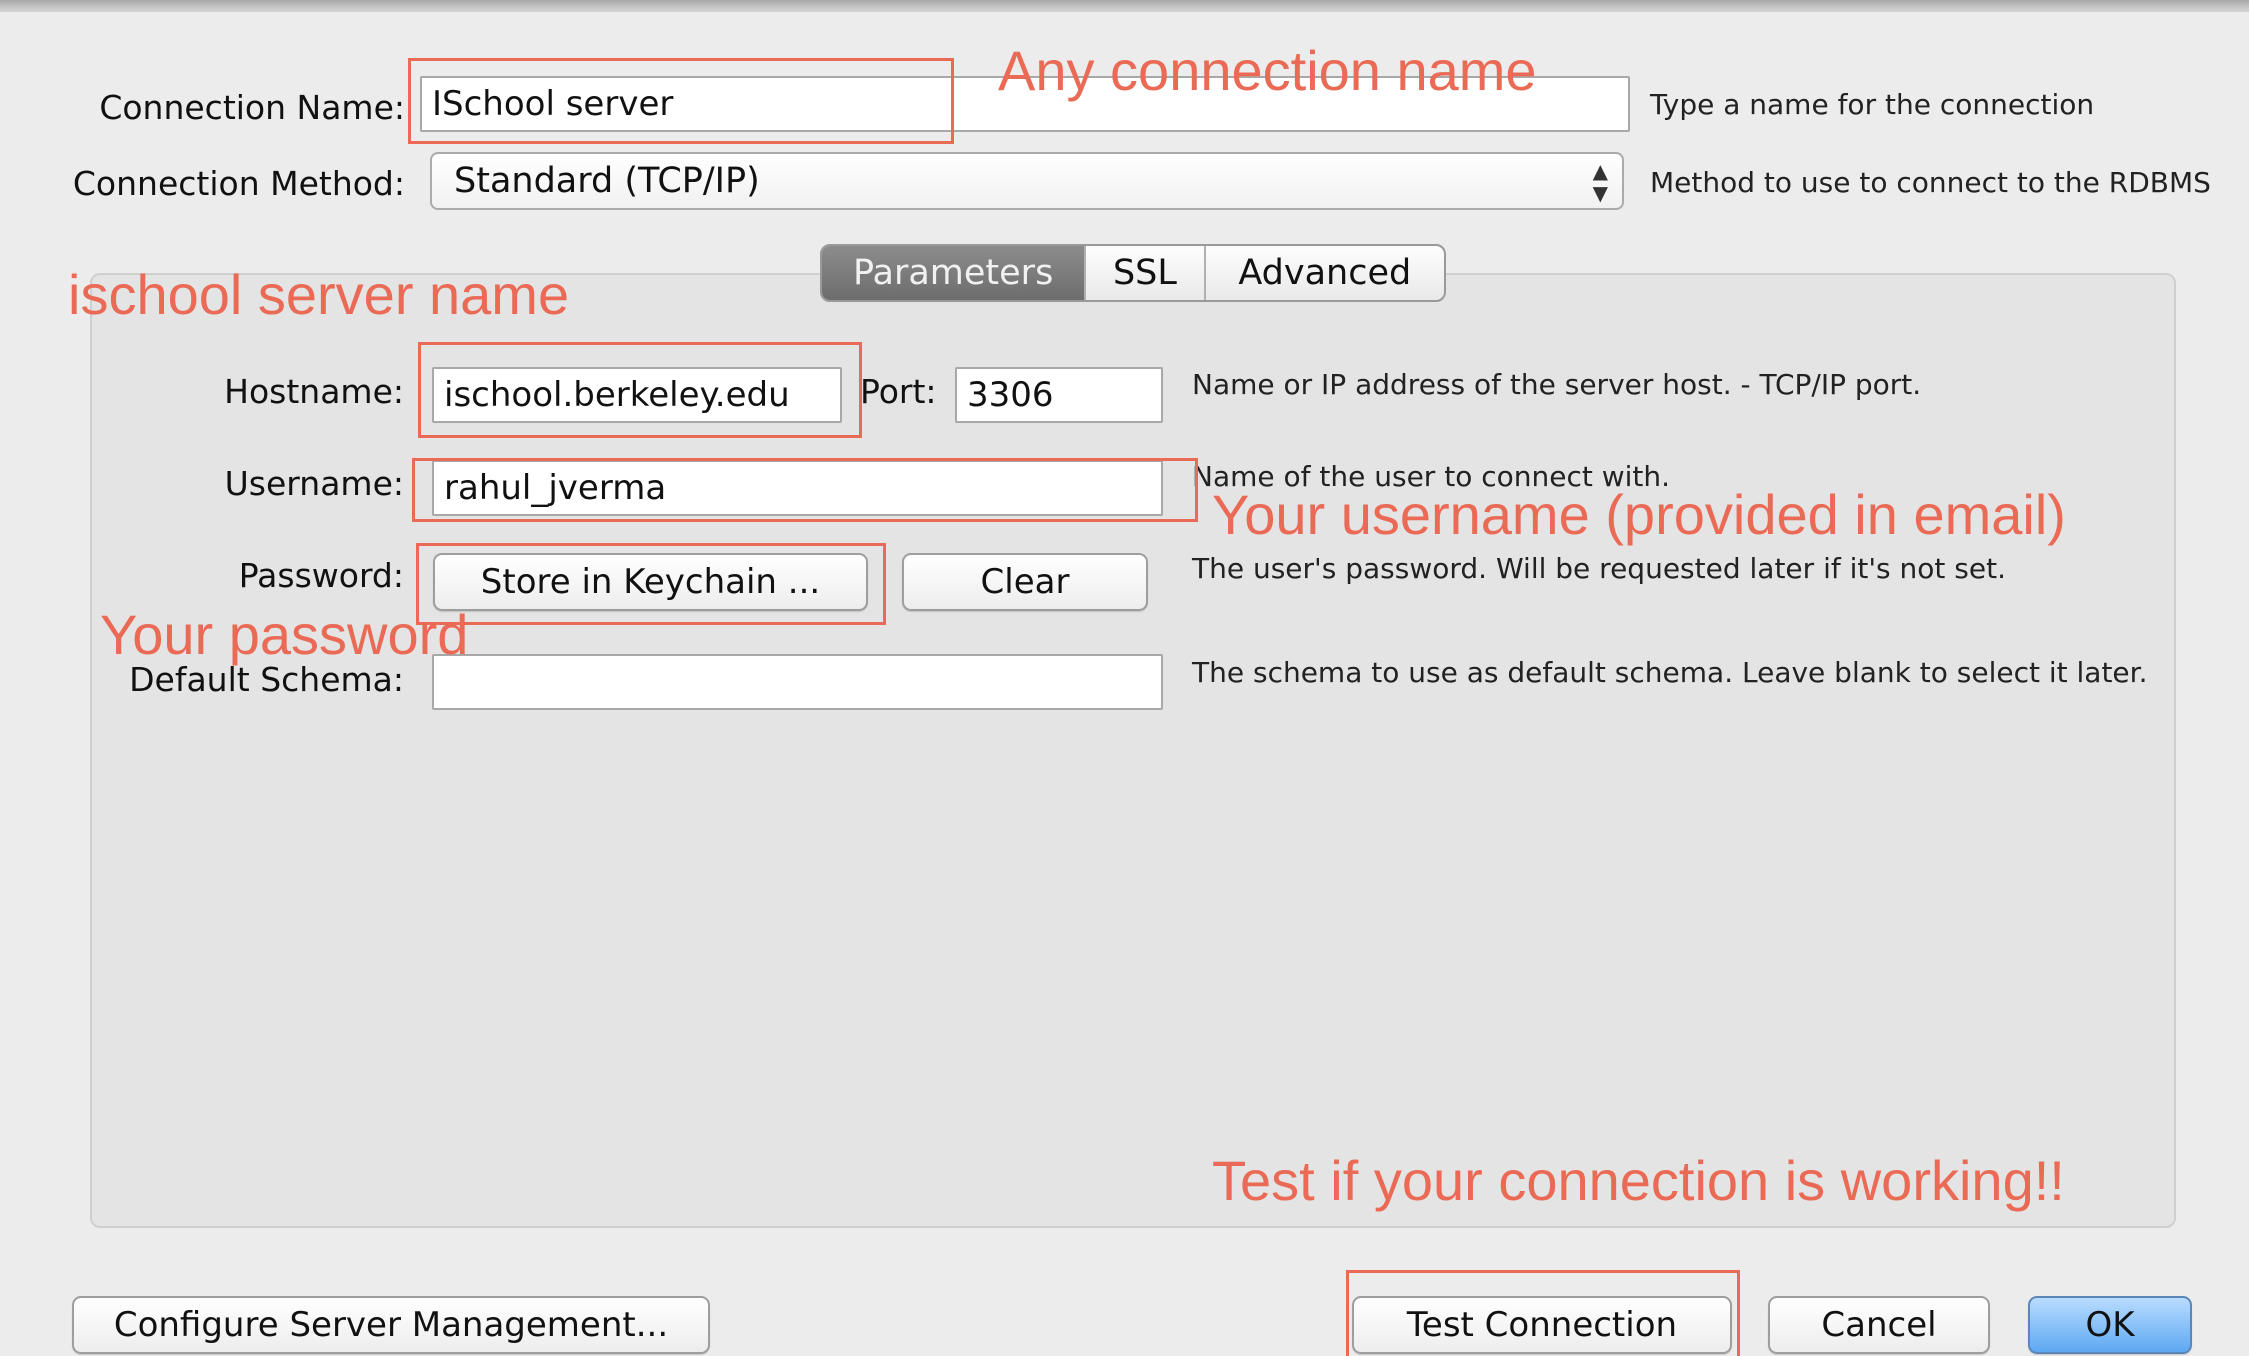 This screenshot has width=2249, height=1356. What do you see at coordinates (1323, 273) in the screenshot?
I see `tab-advanced: Advanced` at bounding box center [1323, 273].